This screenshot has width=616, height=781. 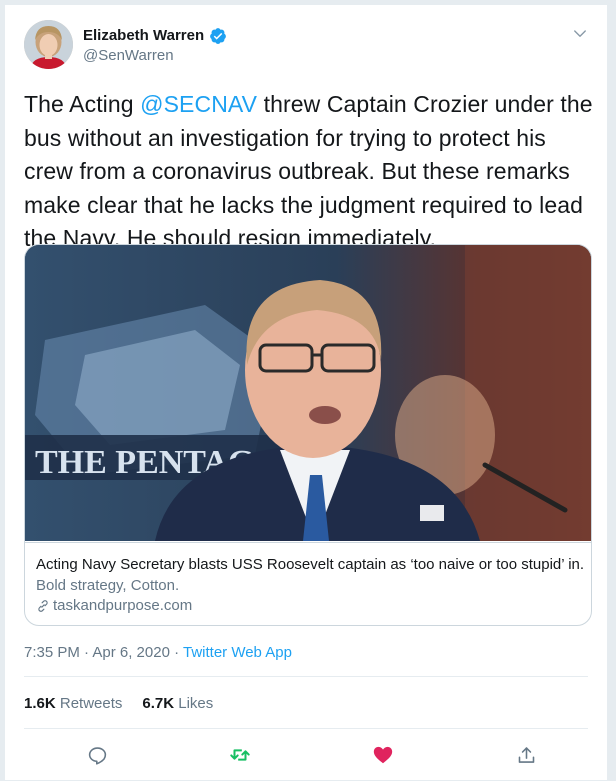 I want to click on share-button, so click(x=526, y=755).